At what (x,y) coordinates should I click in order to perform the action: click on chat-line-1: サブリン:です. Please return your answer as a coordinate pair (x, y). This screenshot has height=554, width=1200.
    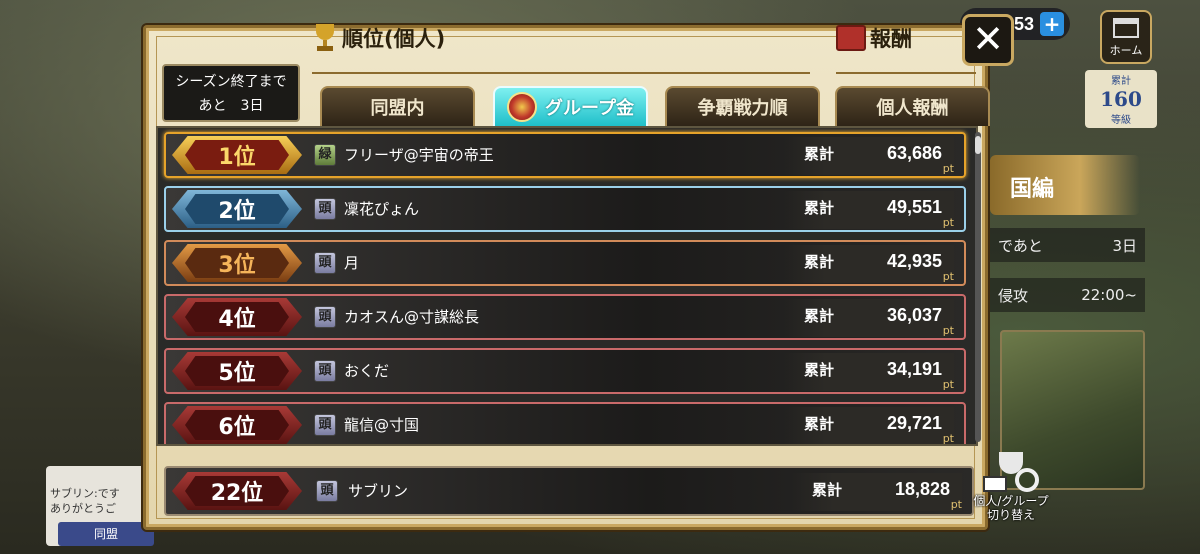
    Looking at the image, I should click on (85, 493).